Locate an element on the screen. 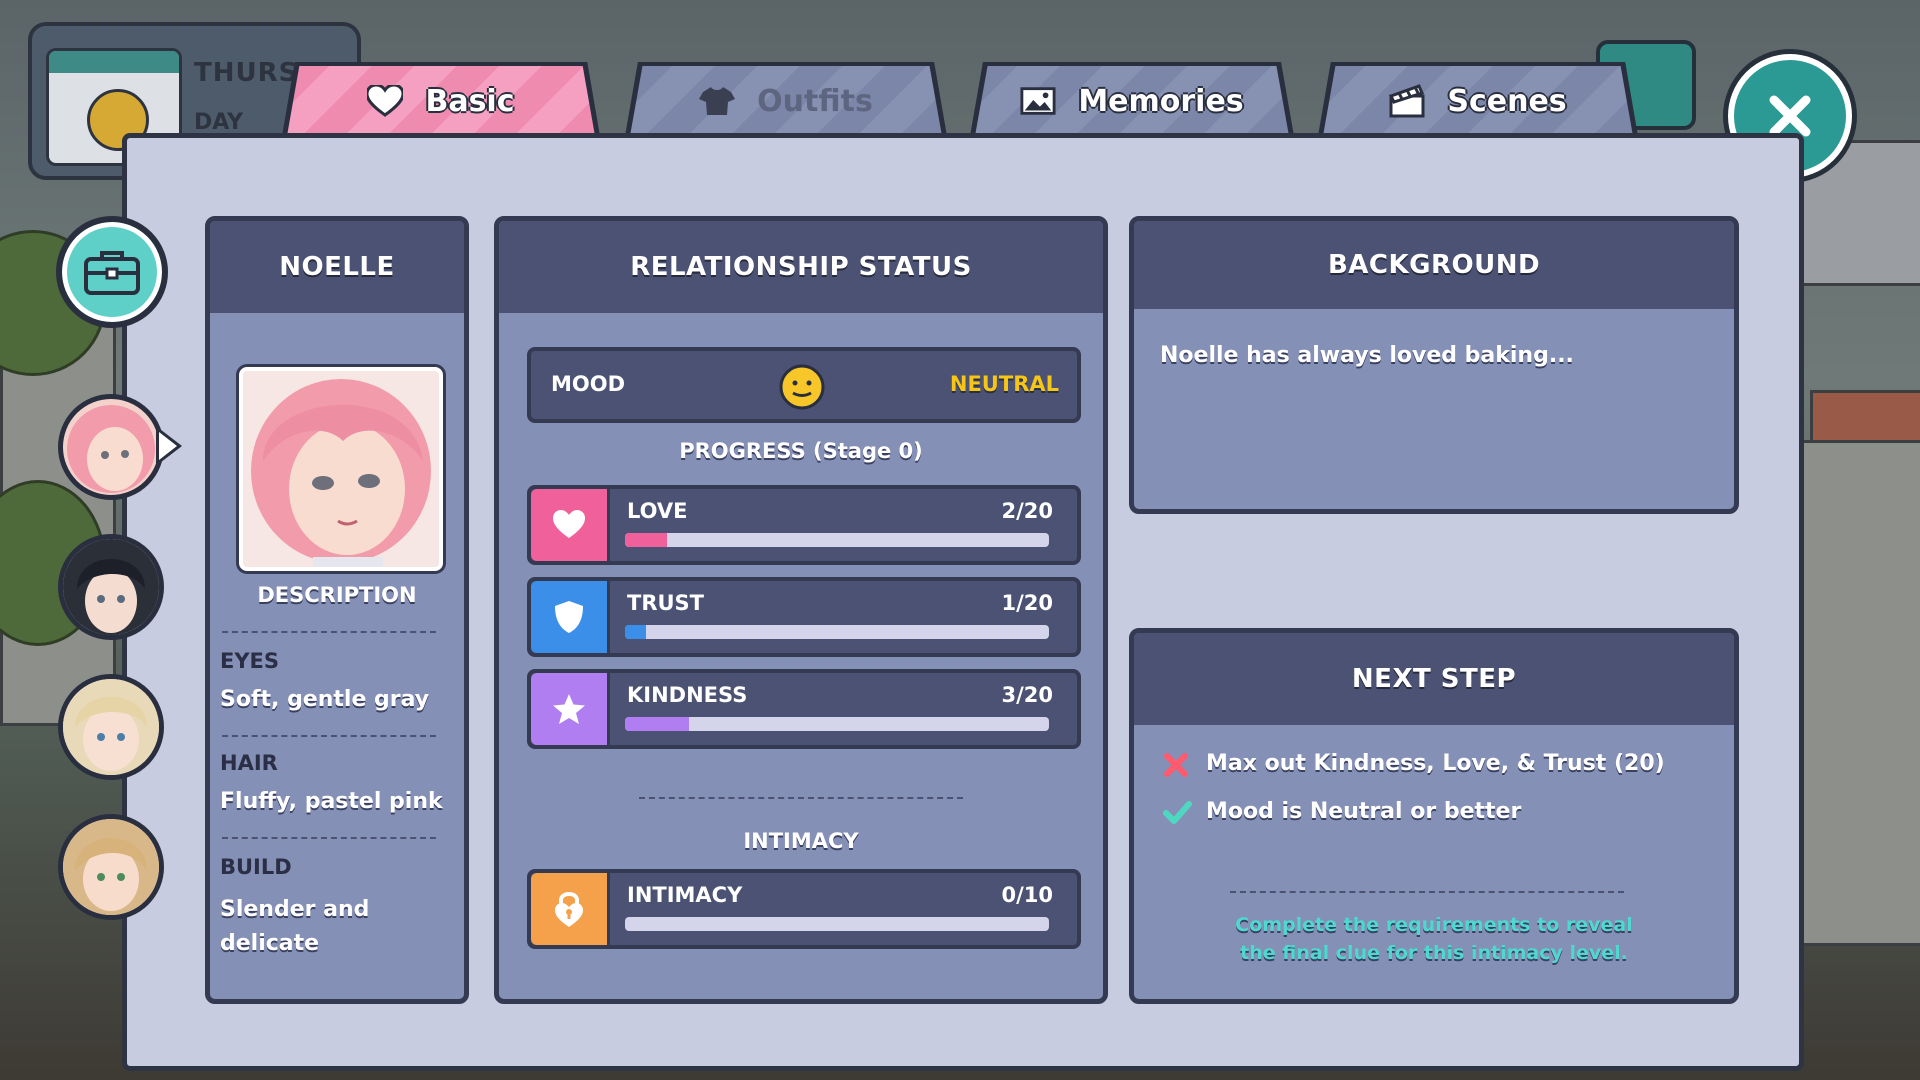 The image size is (1920, 1080). mood-row: MOOD NEUTRAL is located at coordinates (804, 385).